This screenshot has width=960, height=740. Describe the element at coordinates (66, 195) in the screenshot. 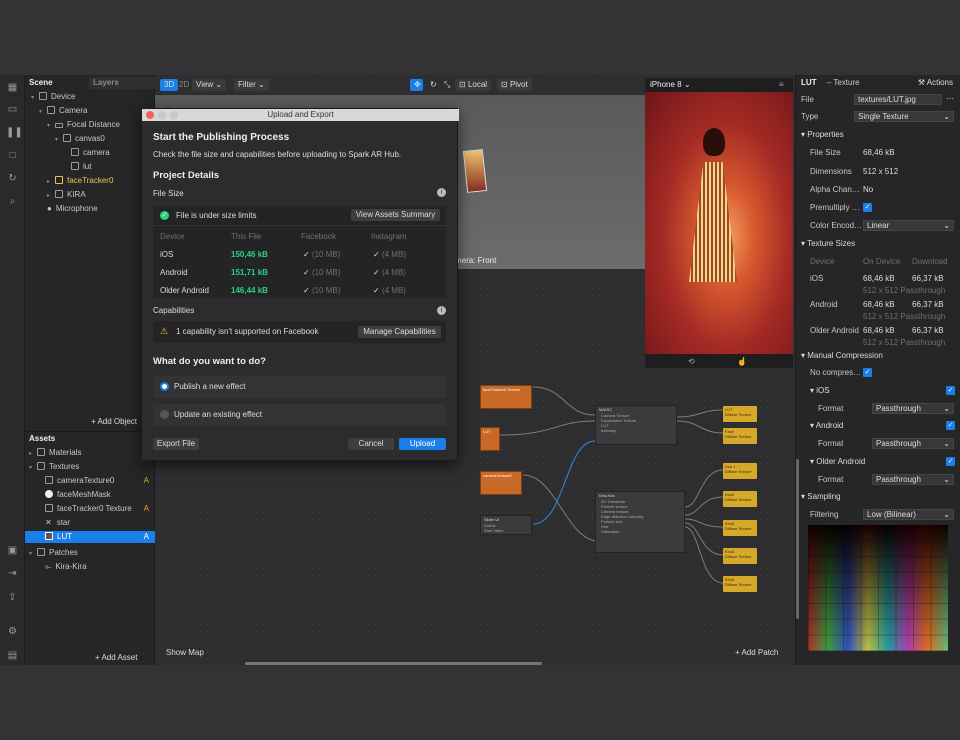

I see `tree-item-kira: ▸ KIRA` at that location.